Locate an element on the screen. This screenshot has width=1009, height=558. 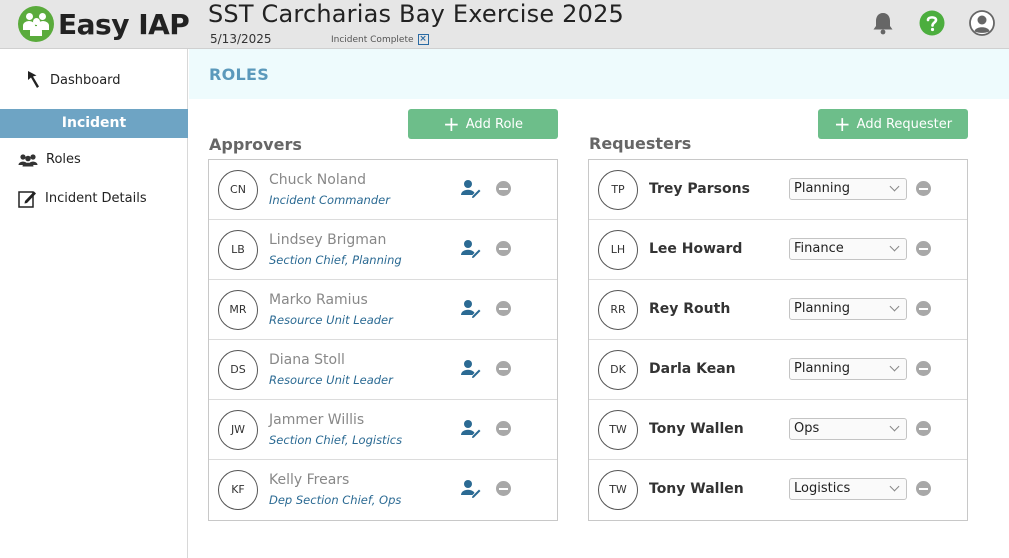
add-role-button: + Add Role is located at coordinates (483, 124).